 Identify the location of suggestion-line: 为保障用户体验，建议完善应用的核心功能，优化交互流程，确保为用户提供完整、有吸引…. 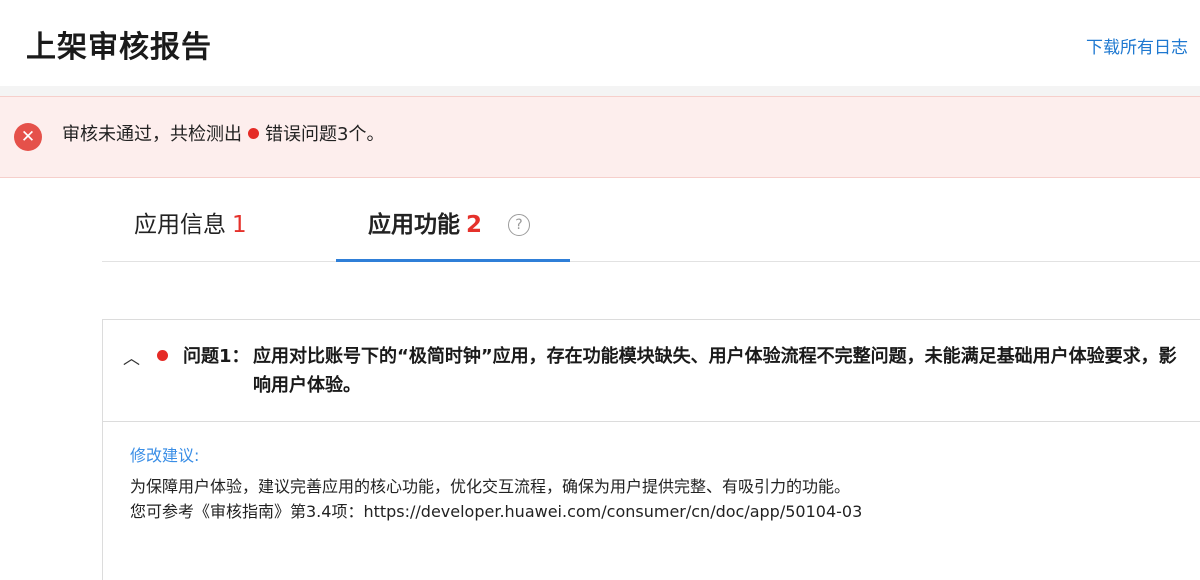
(490, 486).